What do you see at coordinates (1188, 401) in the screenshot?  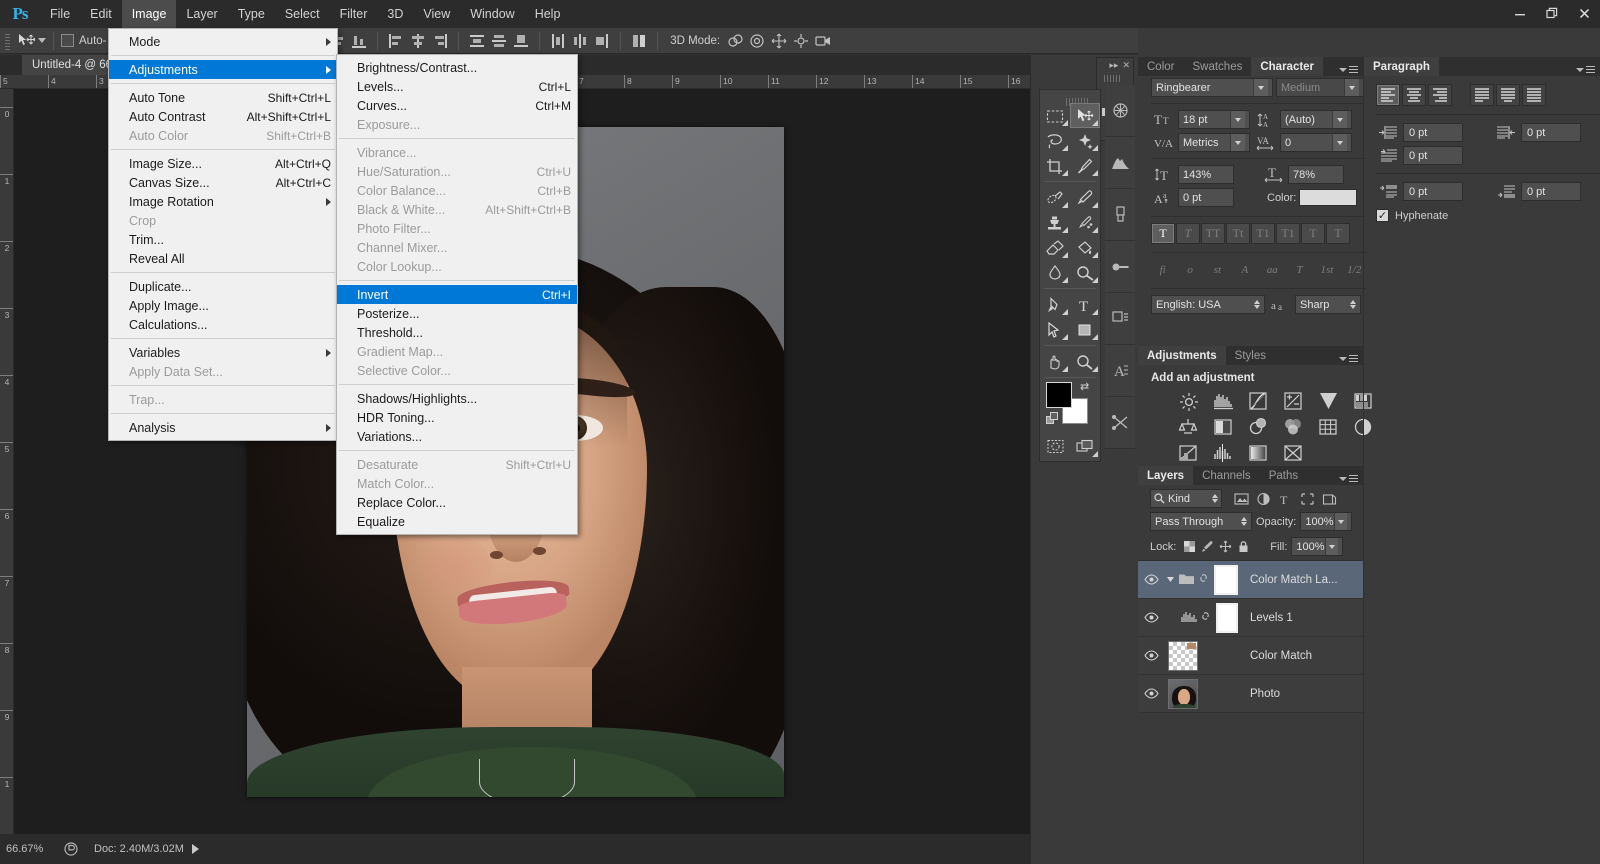 I see `brightness-contrast-icon` at bounding box center [1188, 401].